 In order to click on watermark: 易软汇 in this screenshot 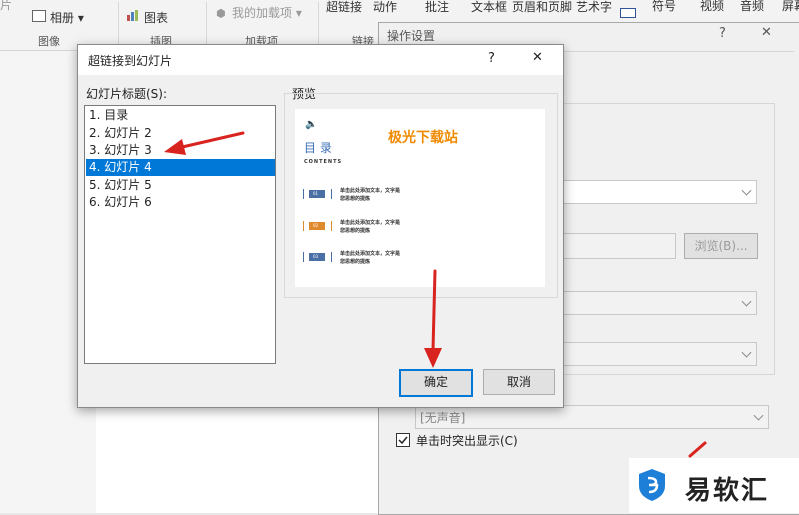, I will do `click(714, 485)`.